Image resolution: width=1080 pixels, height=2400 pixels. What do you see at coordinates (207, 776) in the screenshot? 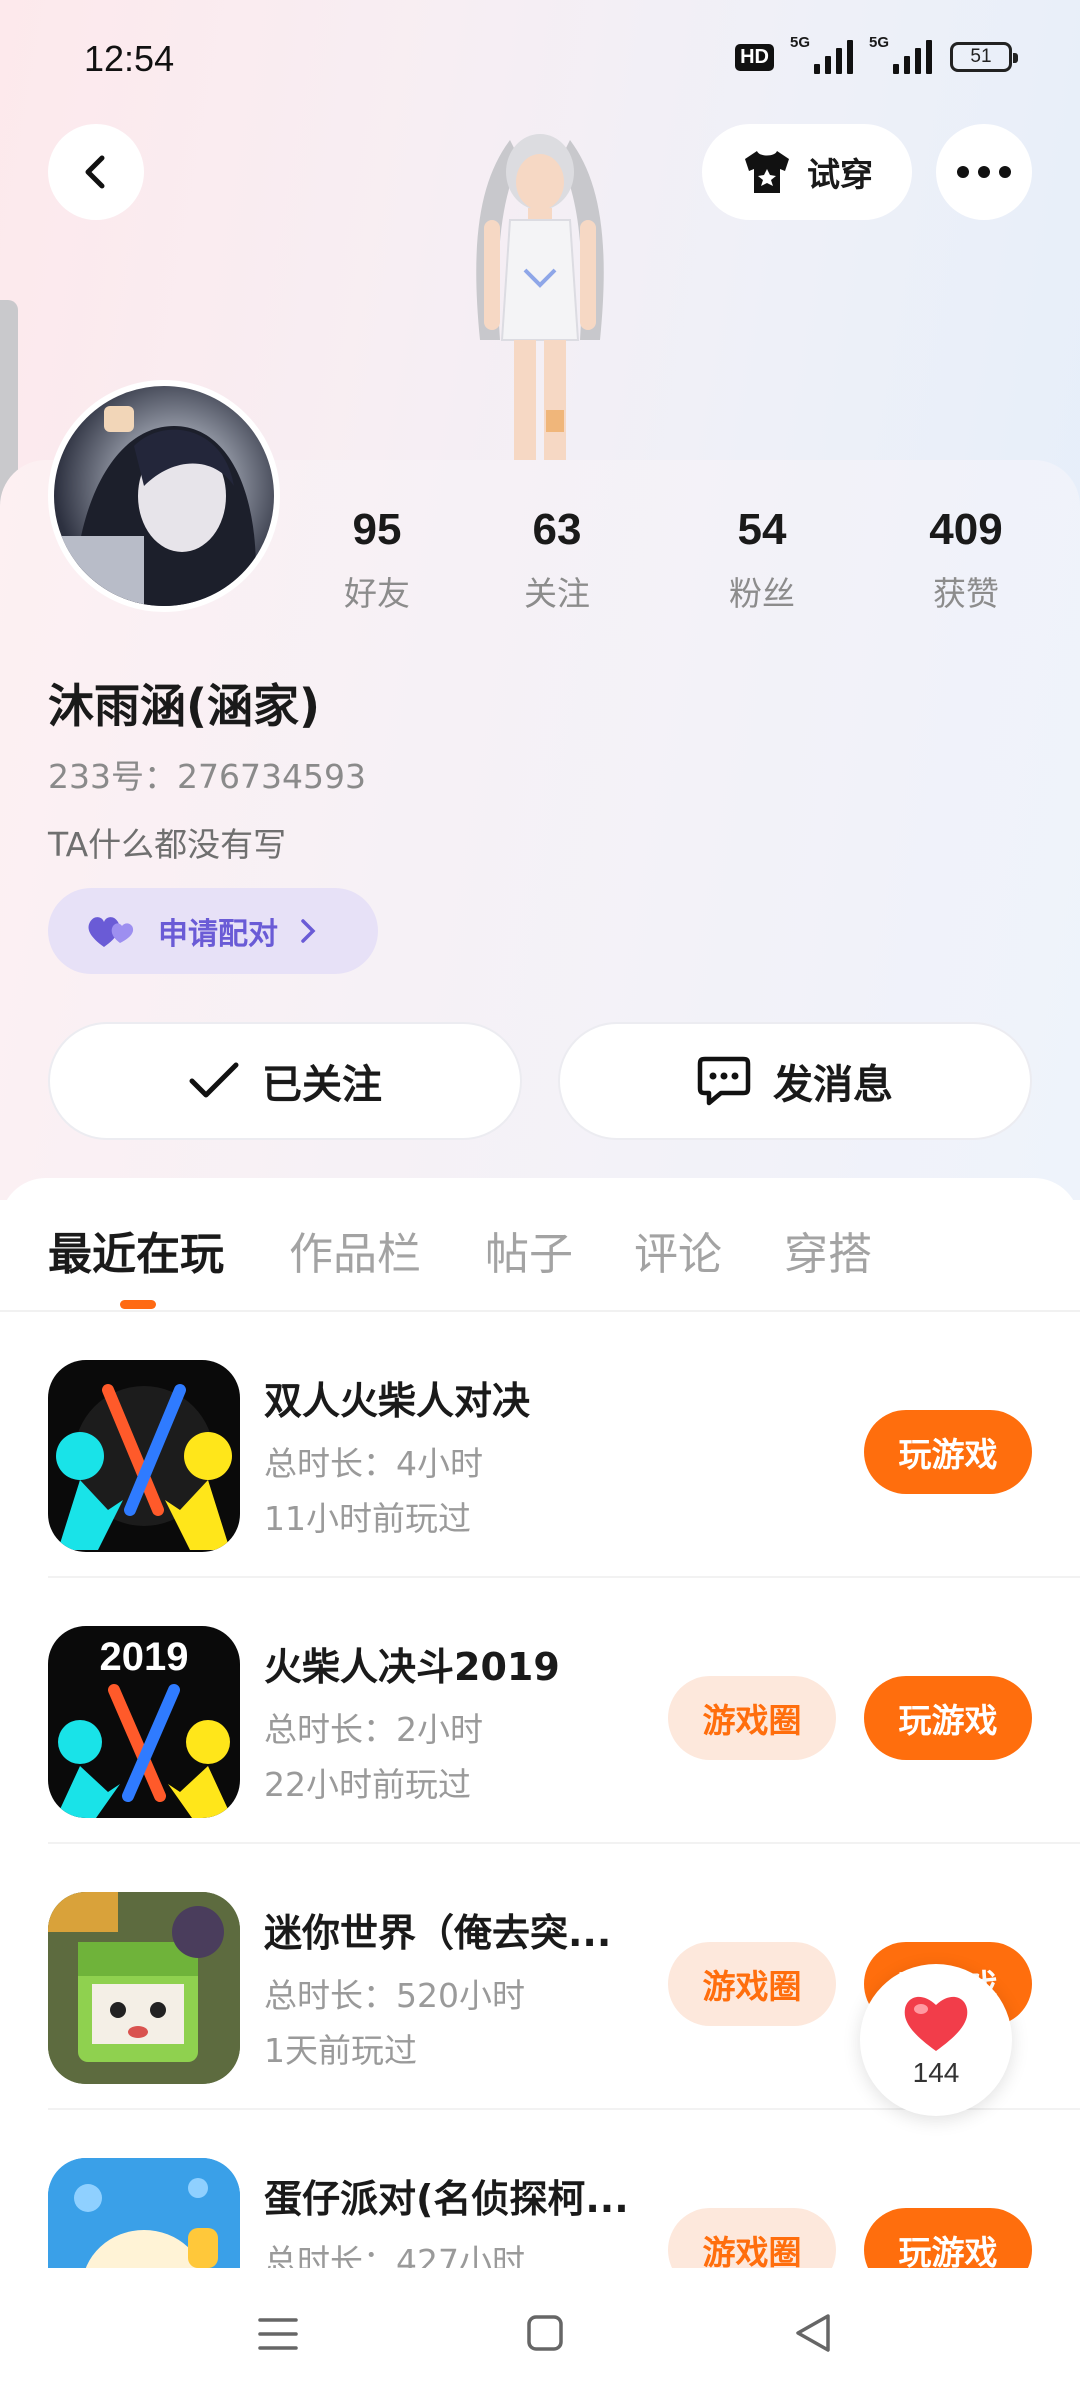
I see `user-id: 233号：276734593` at bounding box center [207, 776].